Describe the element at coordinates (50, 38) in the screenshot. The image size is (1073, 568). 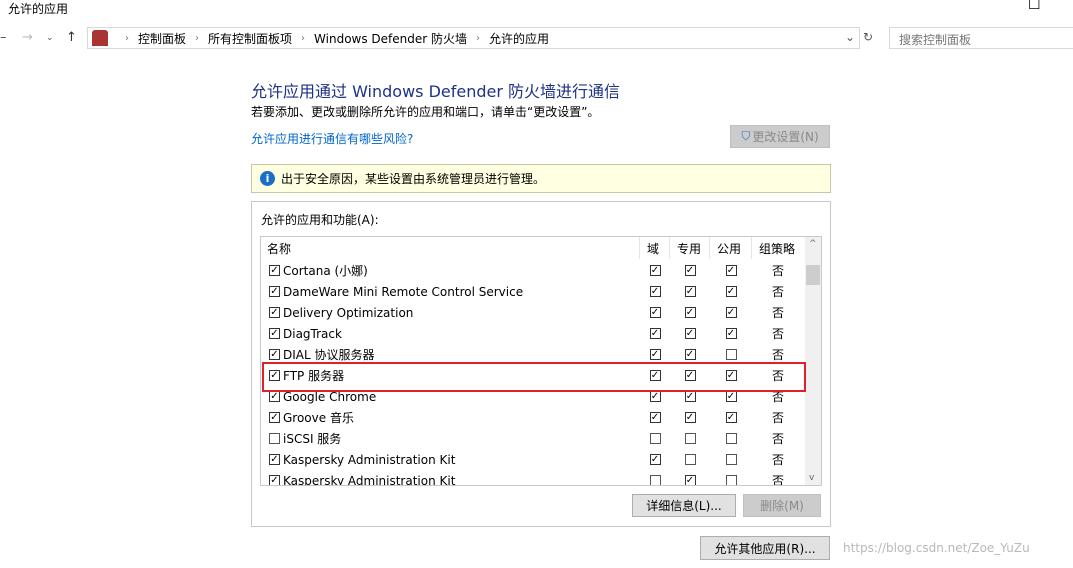
I see `recent-chevron-icon: ⌄` at that location.